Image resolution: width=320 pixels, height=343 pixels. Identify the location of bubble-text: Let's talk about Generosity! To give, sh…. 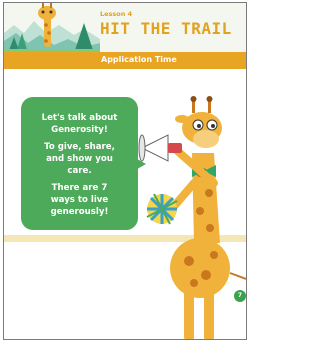
(79, 165).